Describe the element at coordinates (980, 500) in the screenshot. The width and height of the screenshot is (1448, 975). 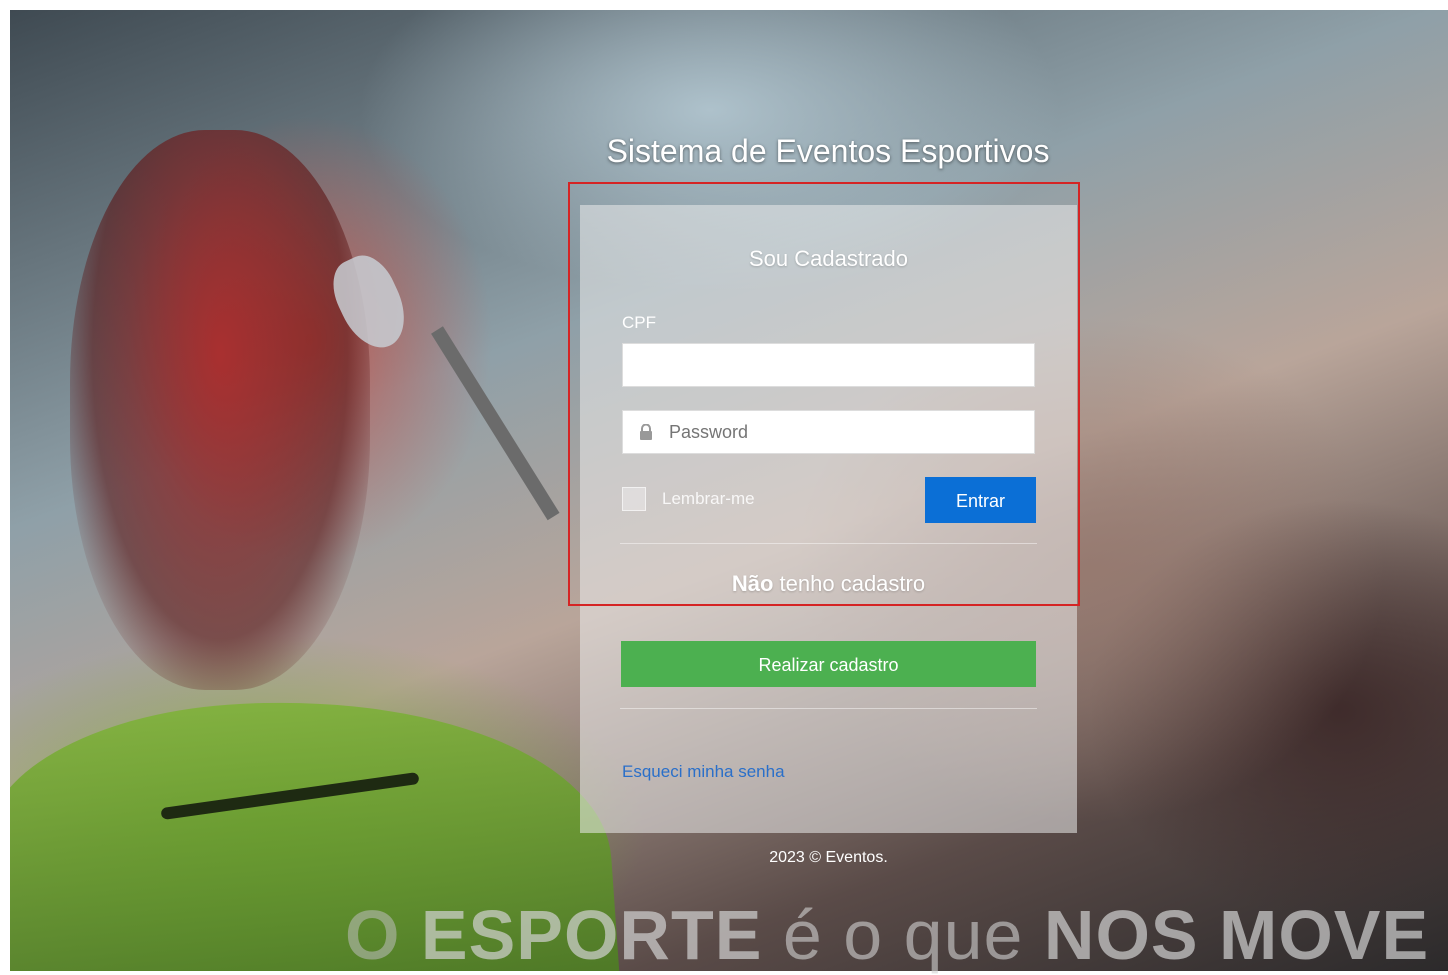
I see `login-button: Entrar` at that location.